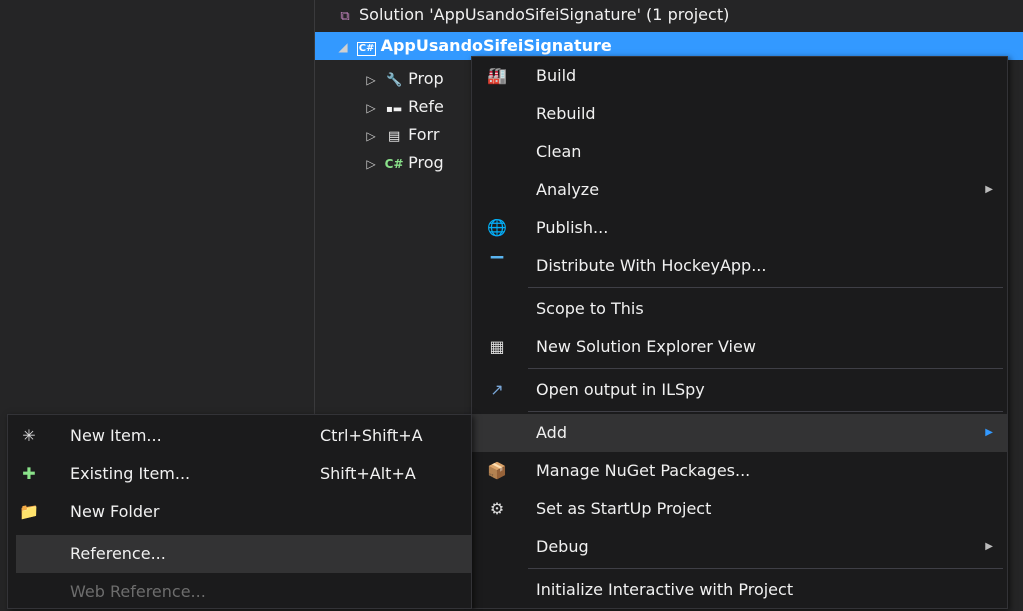 The image size is (1023, 611). I want to click on tree-item-label: Prog, so click(426, 162).